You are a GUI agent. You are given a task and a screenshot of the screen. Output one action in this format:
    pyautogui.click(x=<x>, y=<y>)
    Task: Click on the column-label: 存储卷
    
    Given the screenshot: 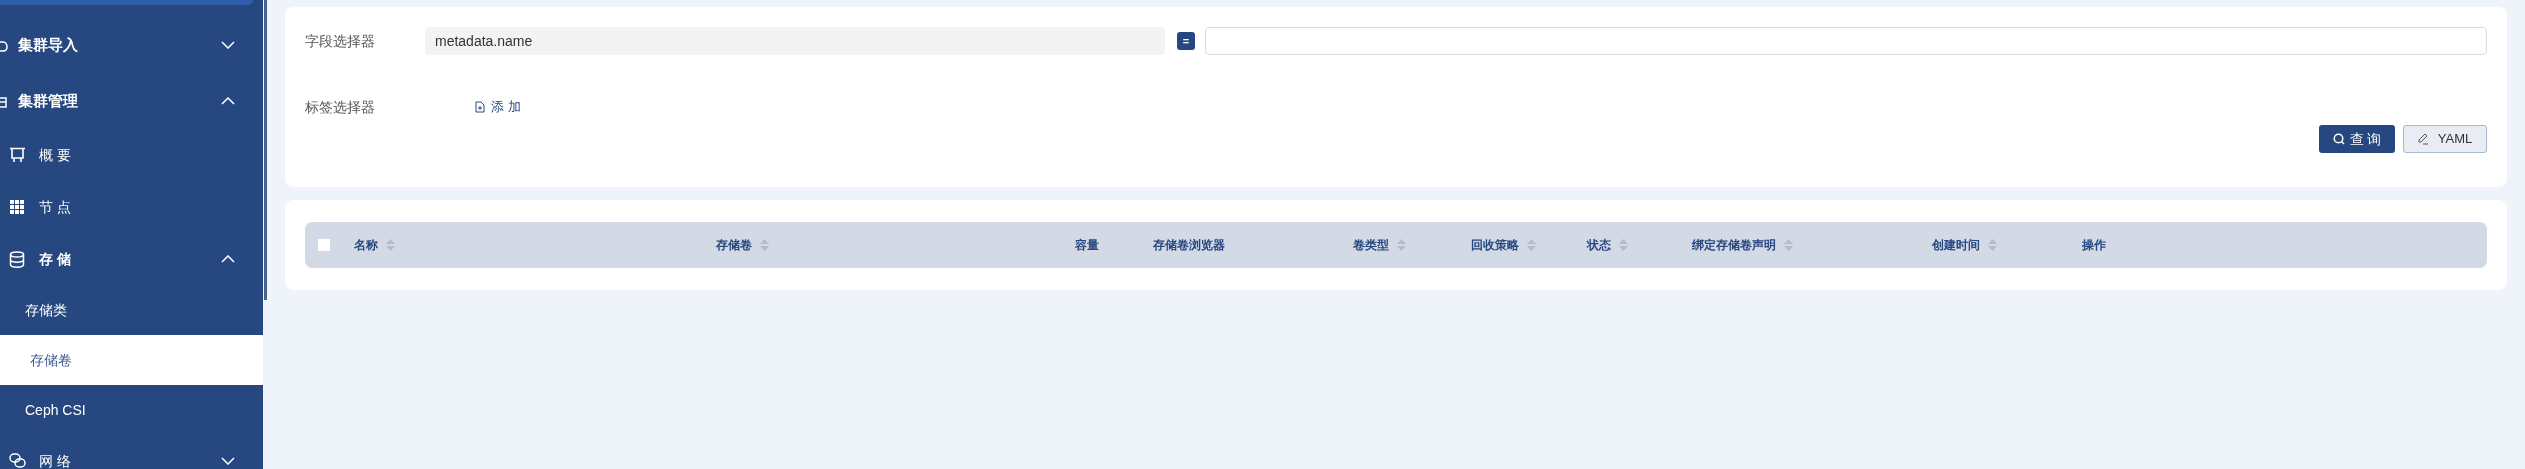 What is the action you would take?
    pyautogui.click(x=734, y=245)
    